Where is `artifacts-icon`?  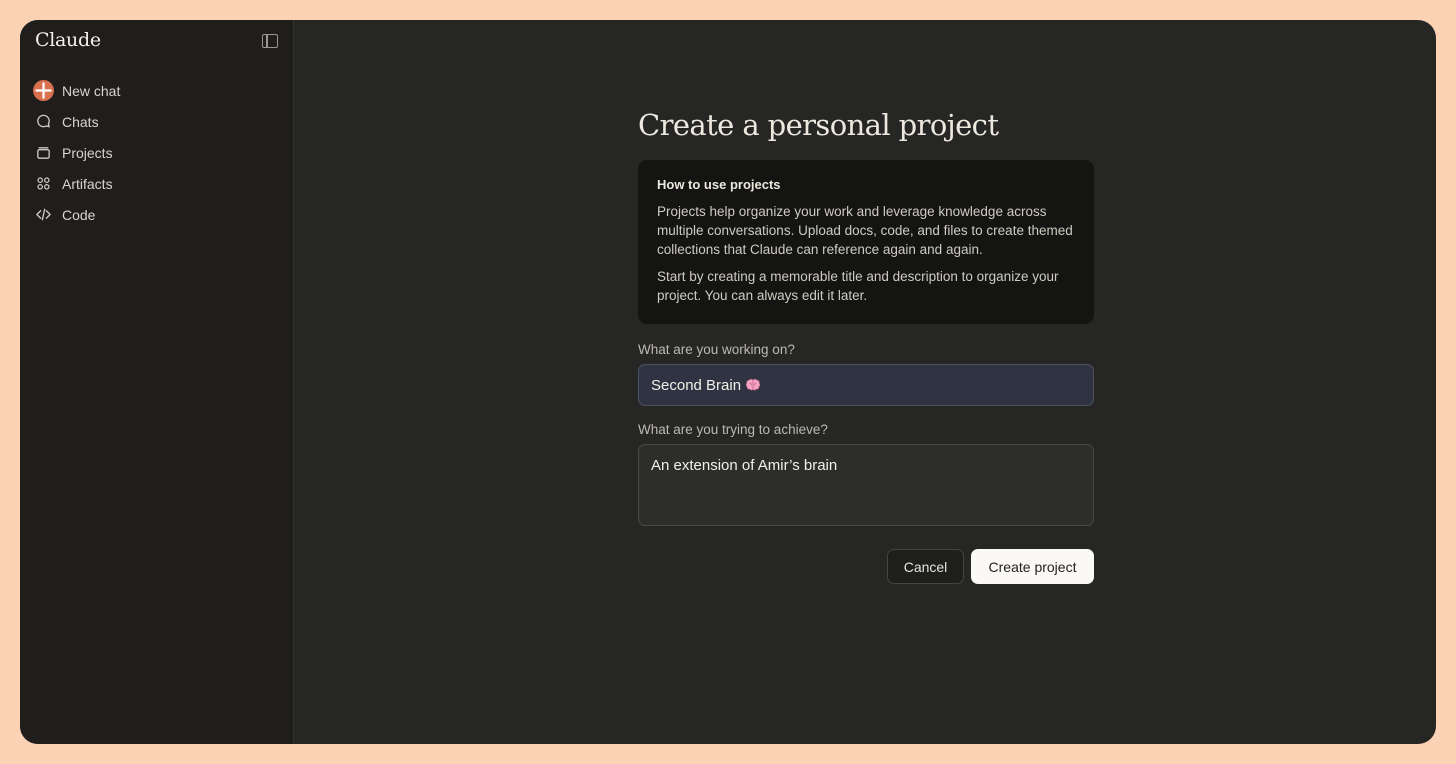
artifacts-icon is located at coordinates (43, 184).